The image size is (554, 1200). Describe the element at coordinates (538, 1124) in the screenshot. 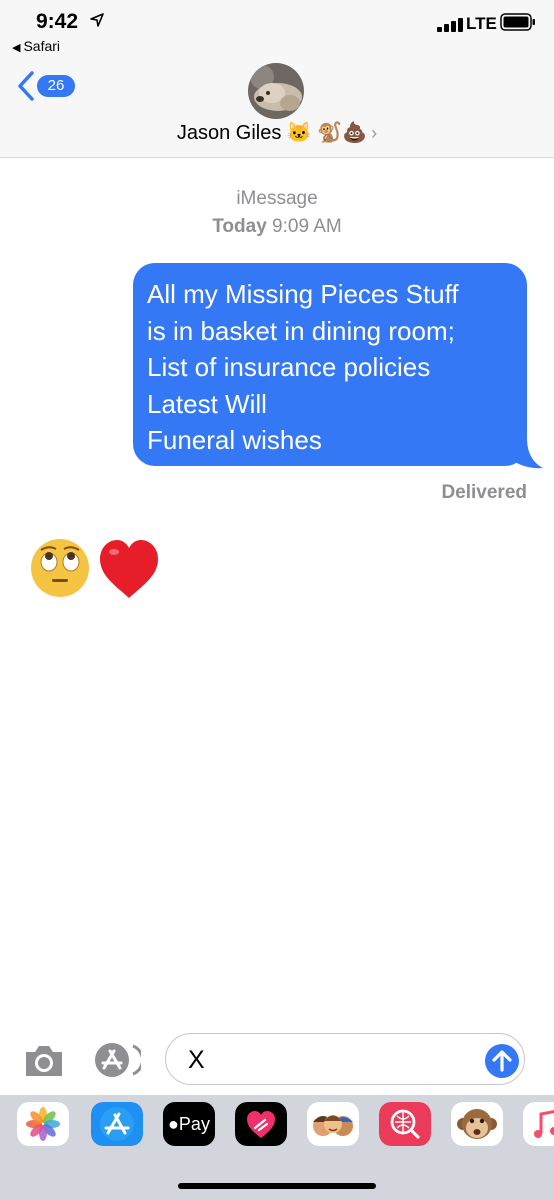

I see `music-icon` at that location.